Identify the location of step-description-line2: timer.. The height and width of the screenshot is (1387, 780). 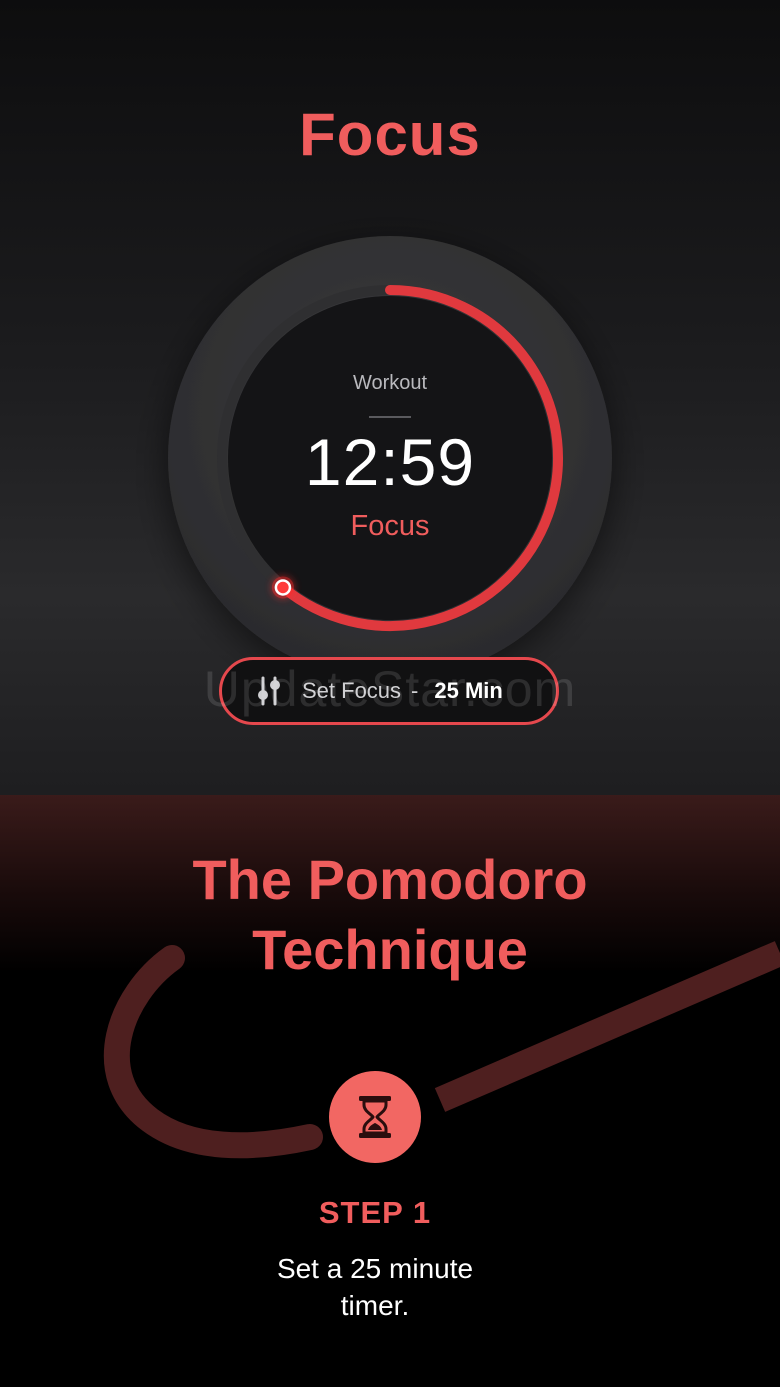
(375, 1305).